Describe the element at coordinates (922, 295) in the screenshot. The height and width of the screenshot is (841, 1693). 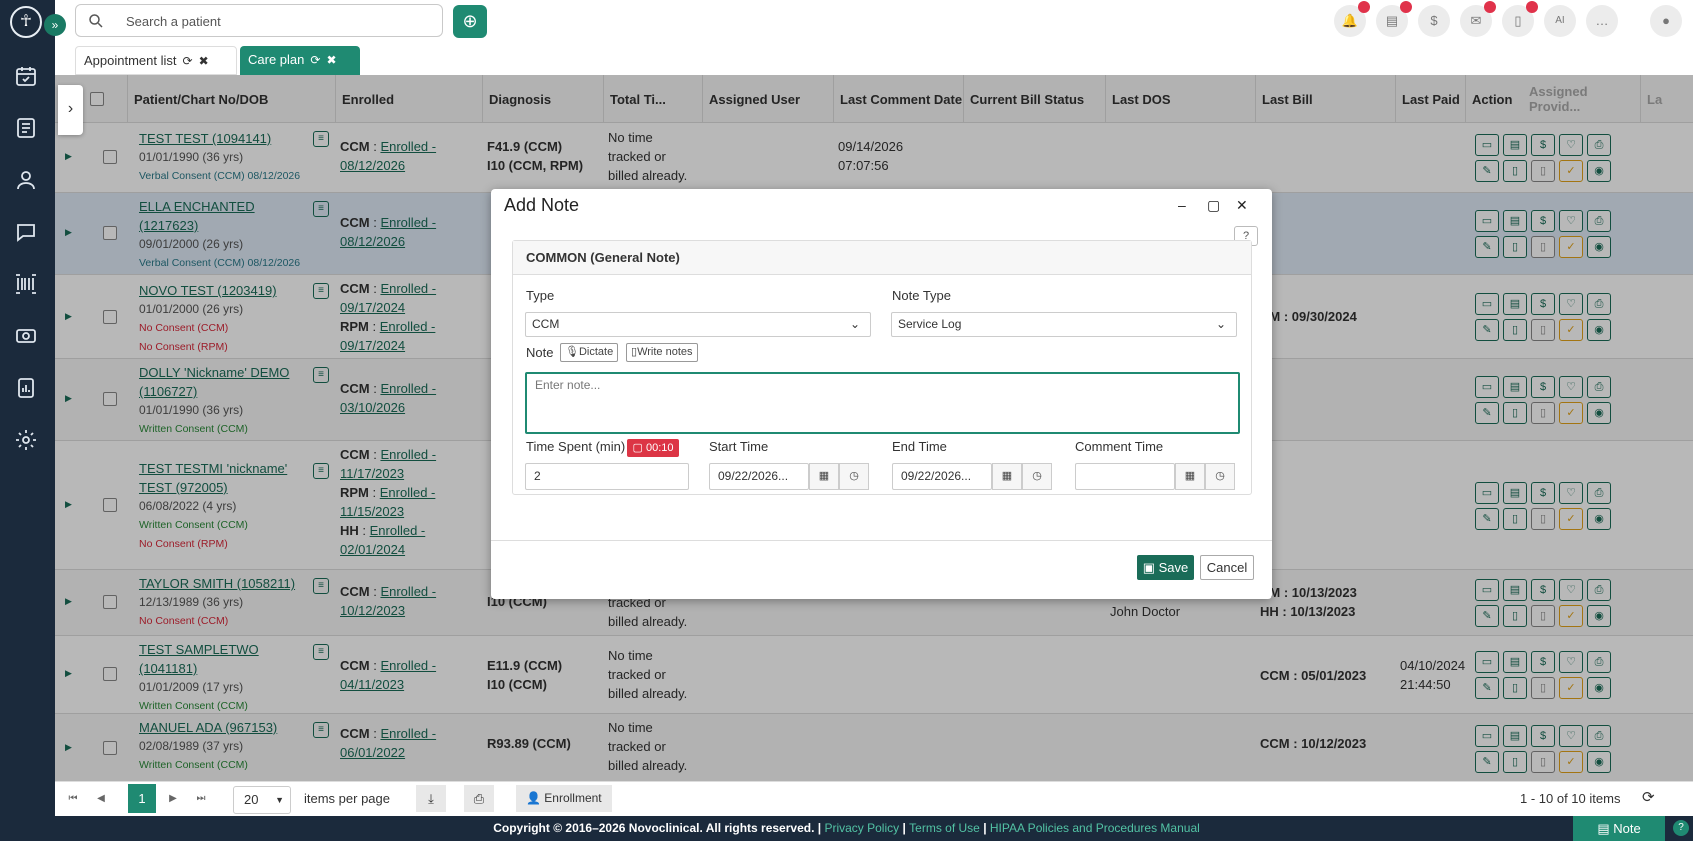
I see `note-type-label: Note Type` at that location.